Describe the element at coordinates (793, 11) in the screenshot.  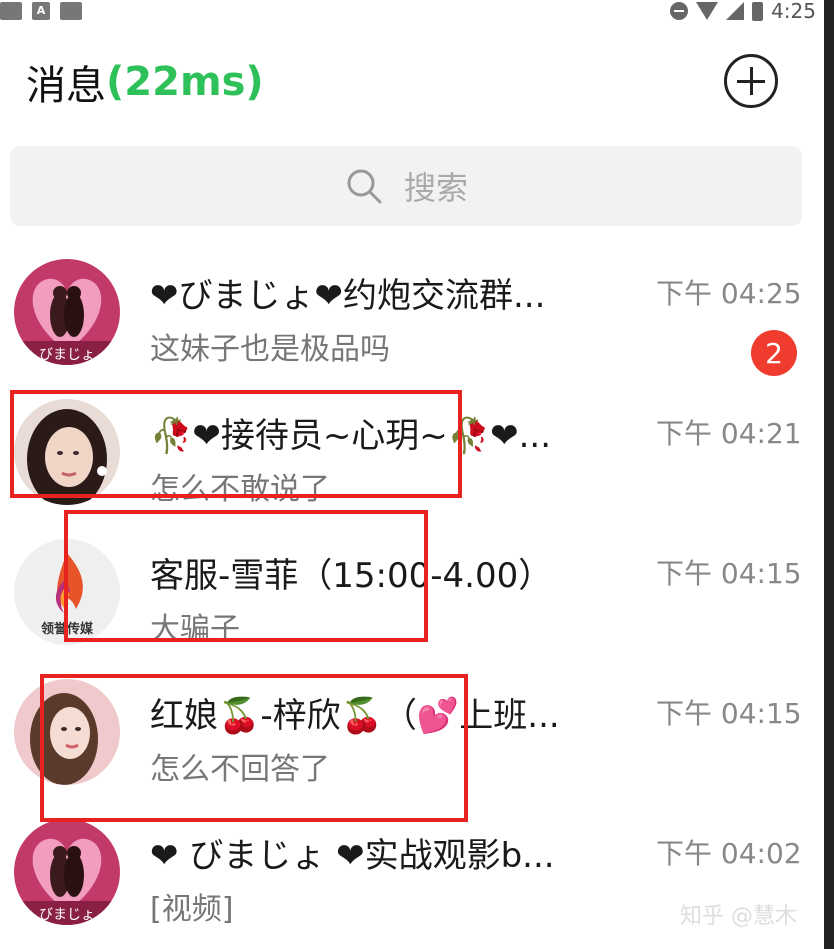
I see `status-time: 4:25` at that location.